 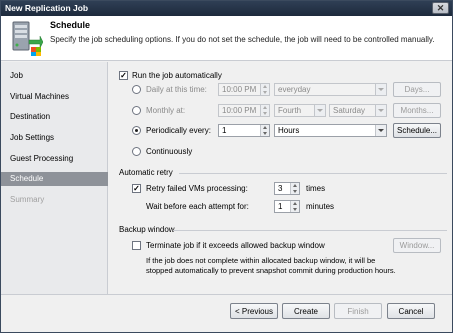 I want to click on page-title: Schedule, so click(x=70, y=25).